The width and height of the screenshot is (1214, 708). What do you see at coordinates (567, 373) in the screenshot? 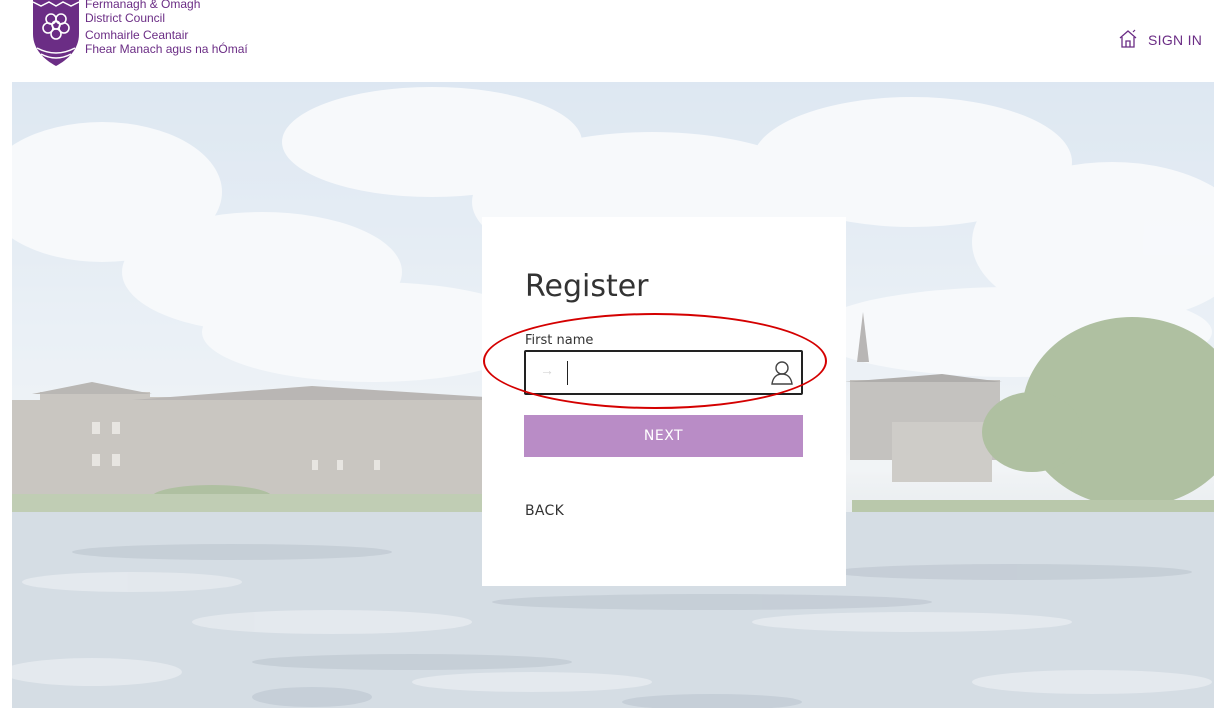
I see `text-cursor` at bounding box center [567, 373].